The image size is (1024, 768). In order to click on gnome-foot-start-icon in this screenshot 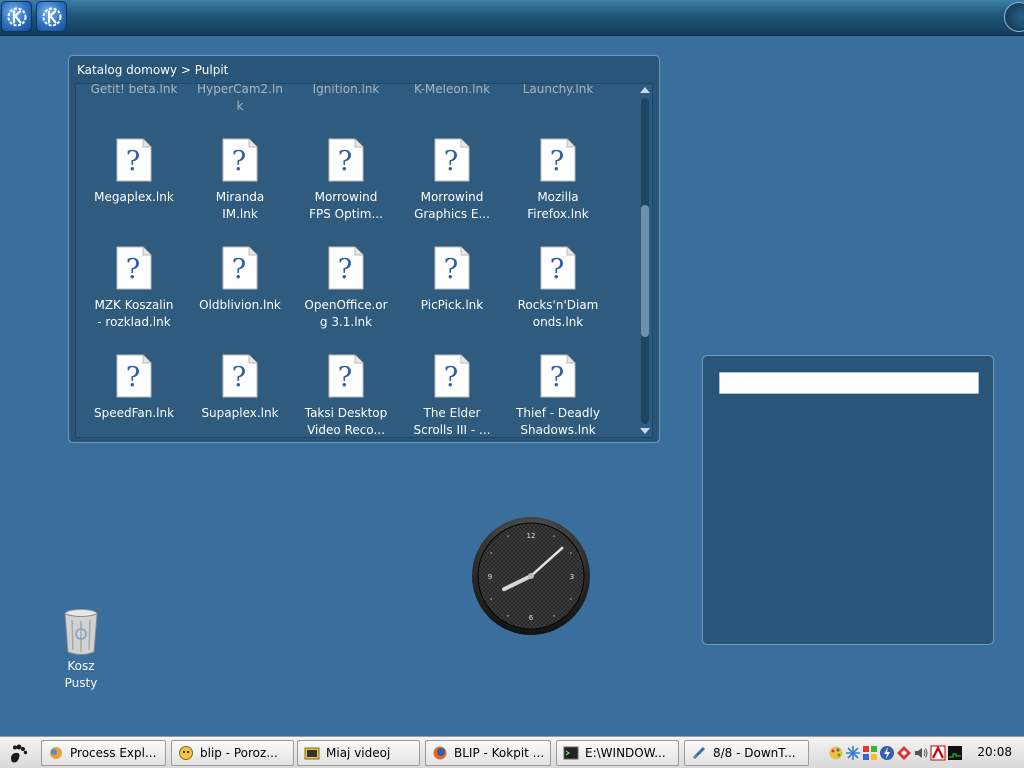, I will do `click(18, 753)`.